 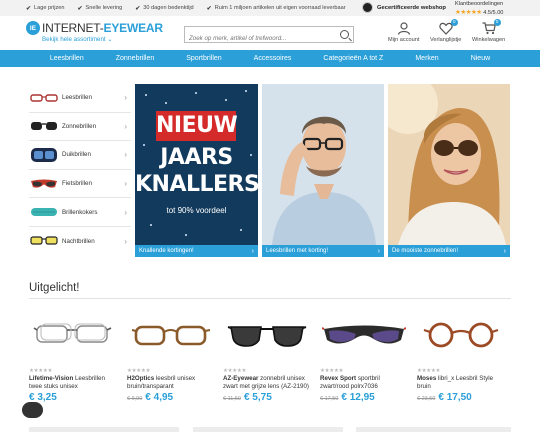 I want to click on nav-item-accessoires: Accessoires, so click(x=273, y=58).